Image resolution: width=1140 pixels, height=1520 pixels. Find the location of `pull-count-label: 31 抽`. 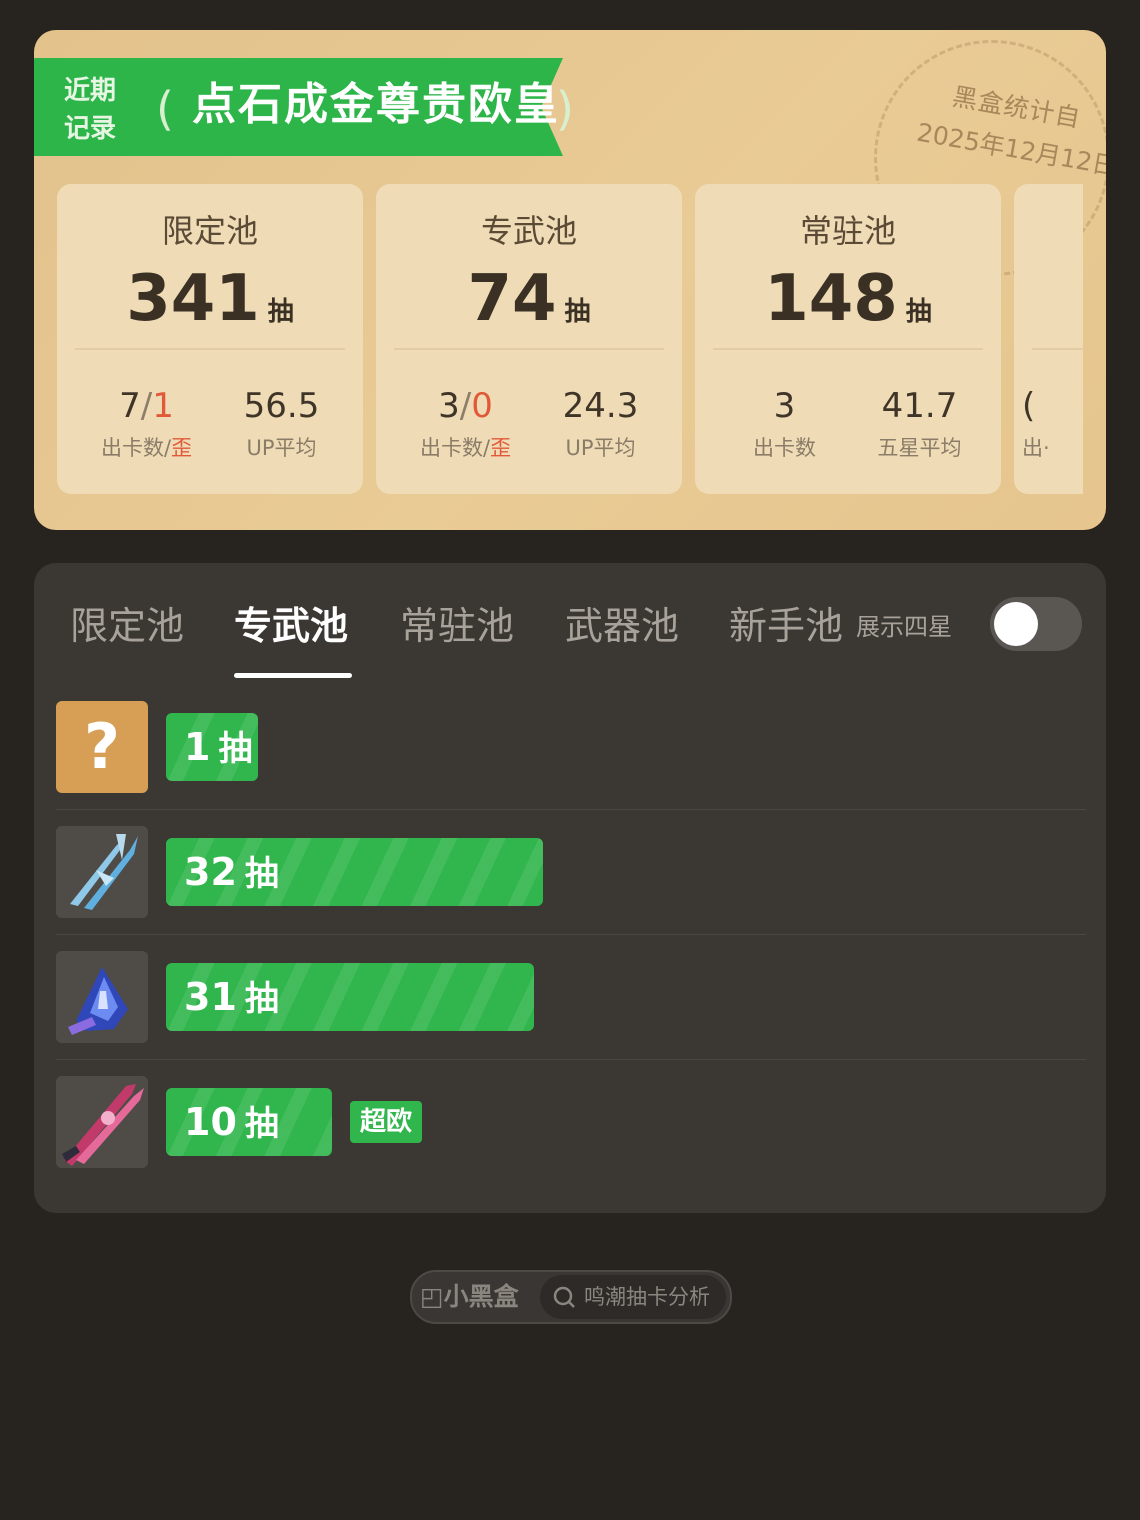

pull-count-label: 31 抽 is located at coordinates (231, 997).